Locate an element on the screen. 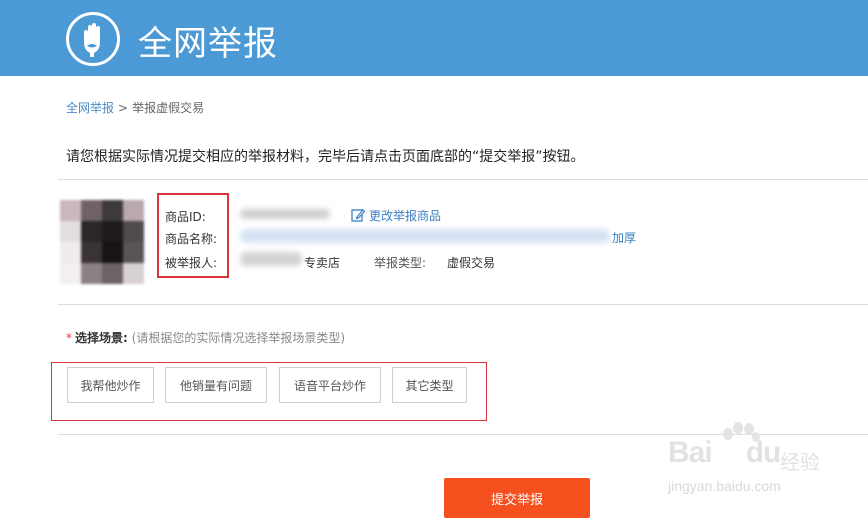  product-name-value-redacted is located at coordinates (425, 236).